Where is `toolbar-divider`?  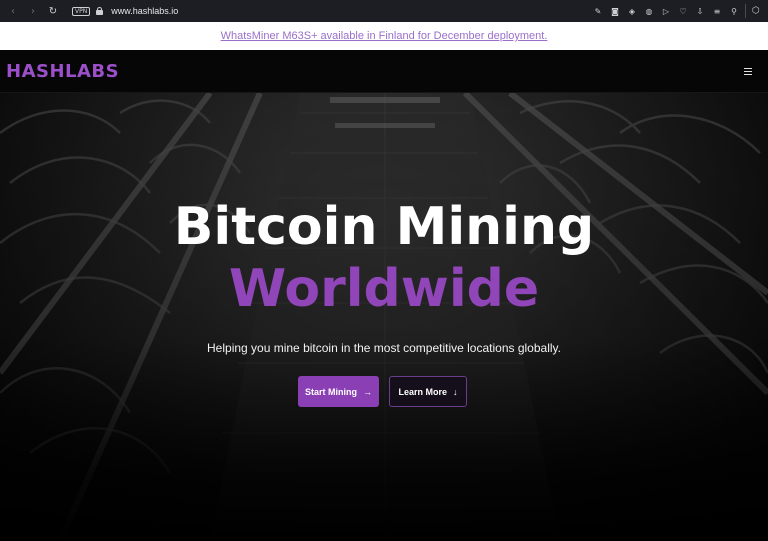 toolbar-divider is located at coordinates (745, 11).